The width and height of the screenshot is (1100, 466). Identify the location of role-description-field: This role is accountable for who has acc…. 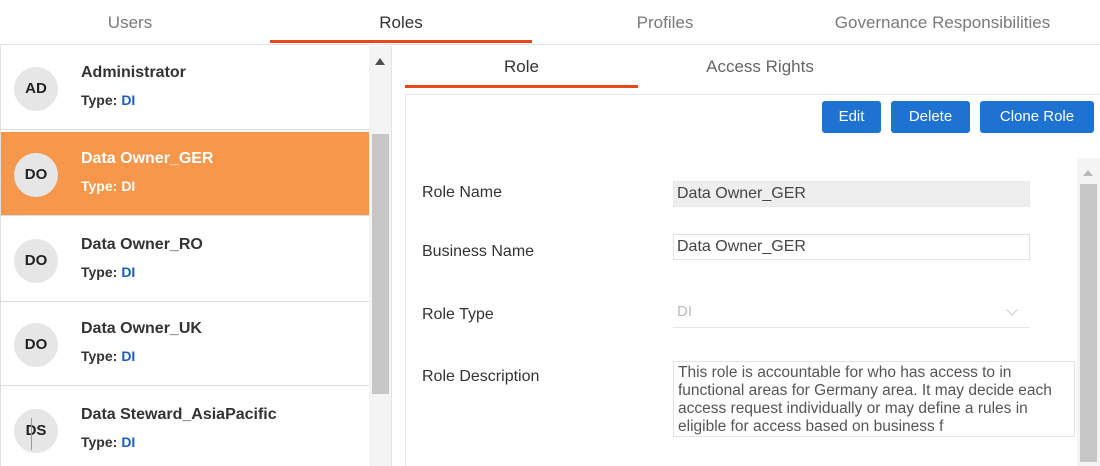
(874, 399).